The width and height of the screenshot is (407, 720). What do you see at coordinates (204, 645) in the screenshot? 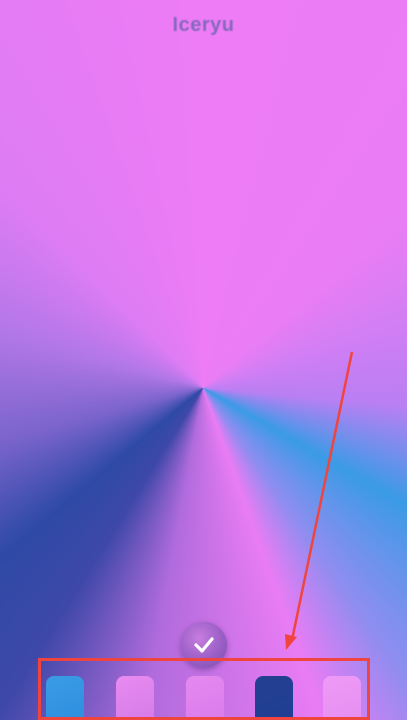
I see `checkmark-icon` at bounding box center [204, 645].